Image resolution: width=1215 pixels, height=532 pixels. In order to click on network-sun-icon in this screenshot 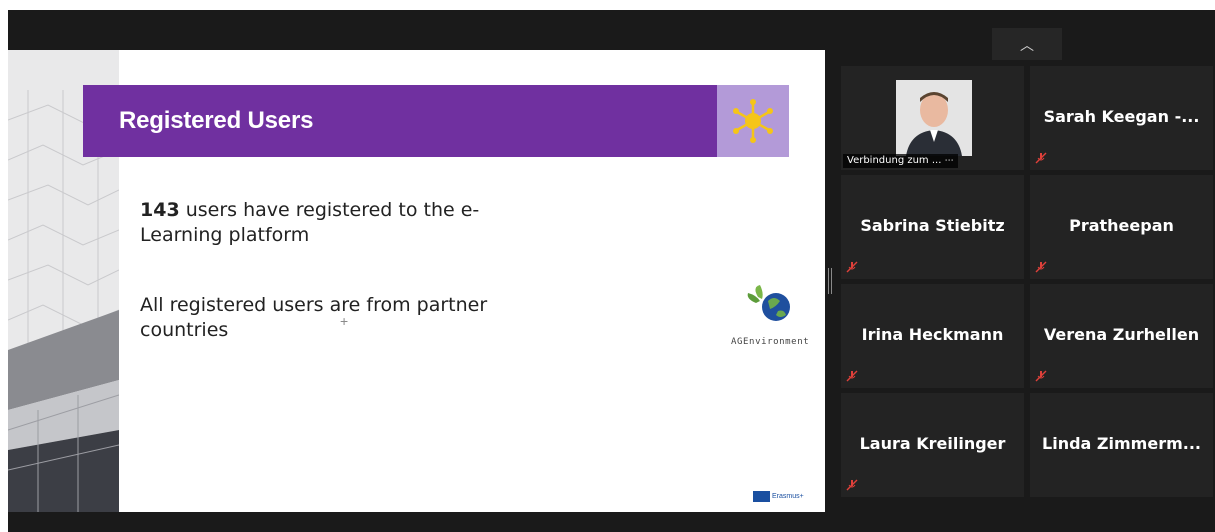, I will do `click(753, 121)`.